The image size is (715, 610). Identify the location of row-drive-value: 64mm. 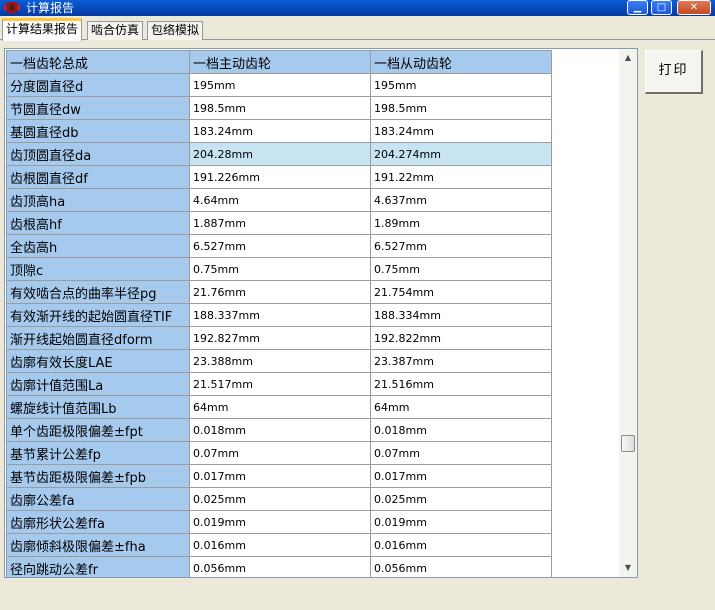
(280, 407).